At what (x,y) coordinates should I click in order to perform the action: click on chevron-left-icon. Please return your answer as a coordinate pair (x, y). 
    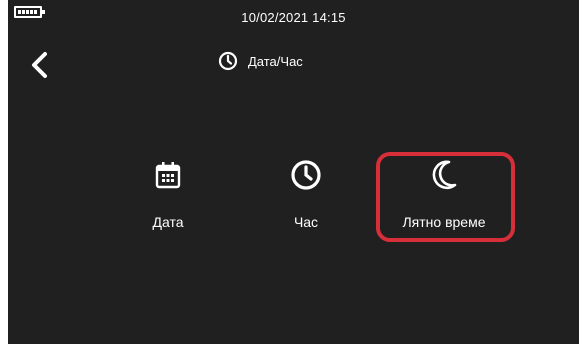
    Looking at the image, I should click on (39, 65).